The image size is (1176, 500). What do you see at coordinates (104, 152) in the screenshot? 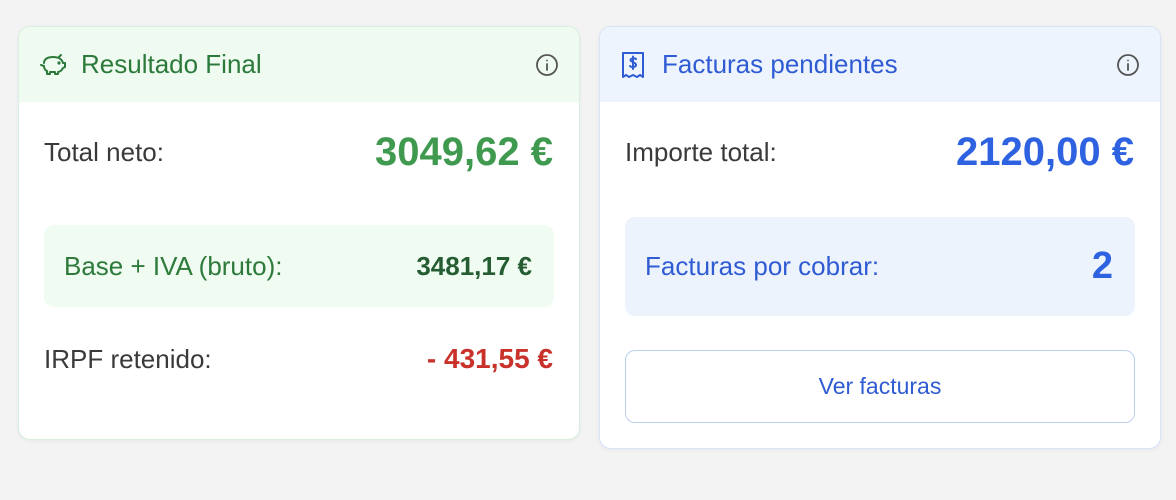
I see `net-total-label: Total neto:` at bounding box center [104, 152].